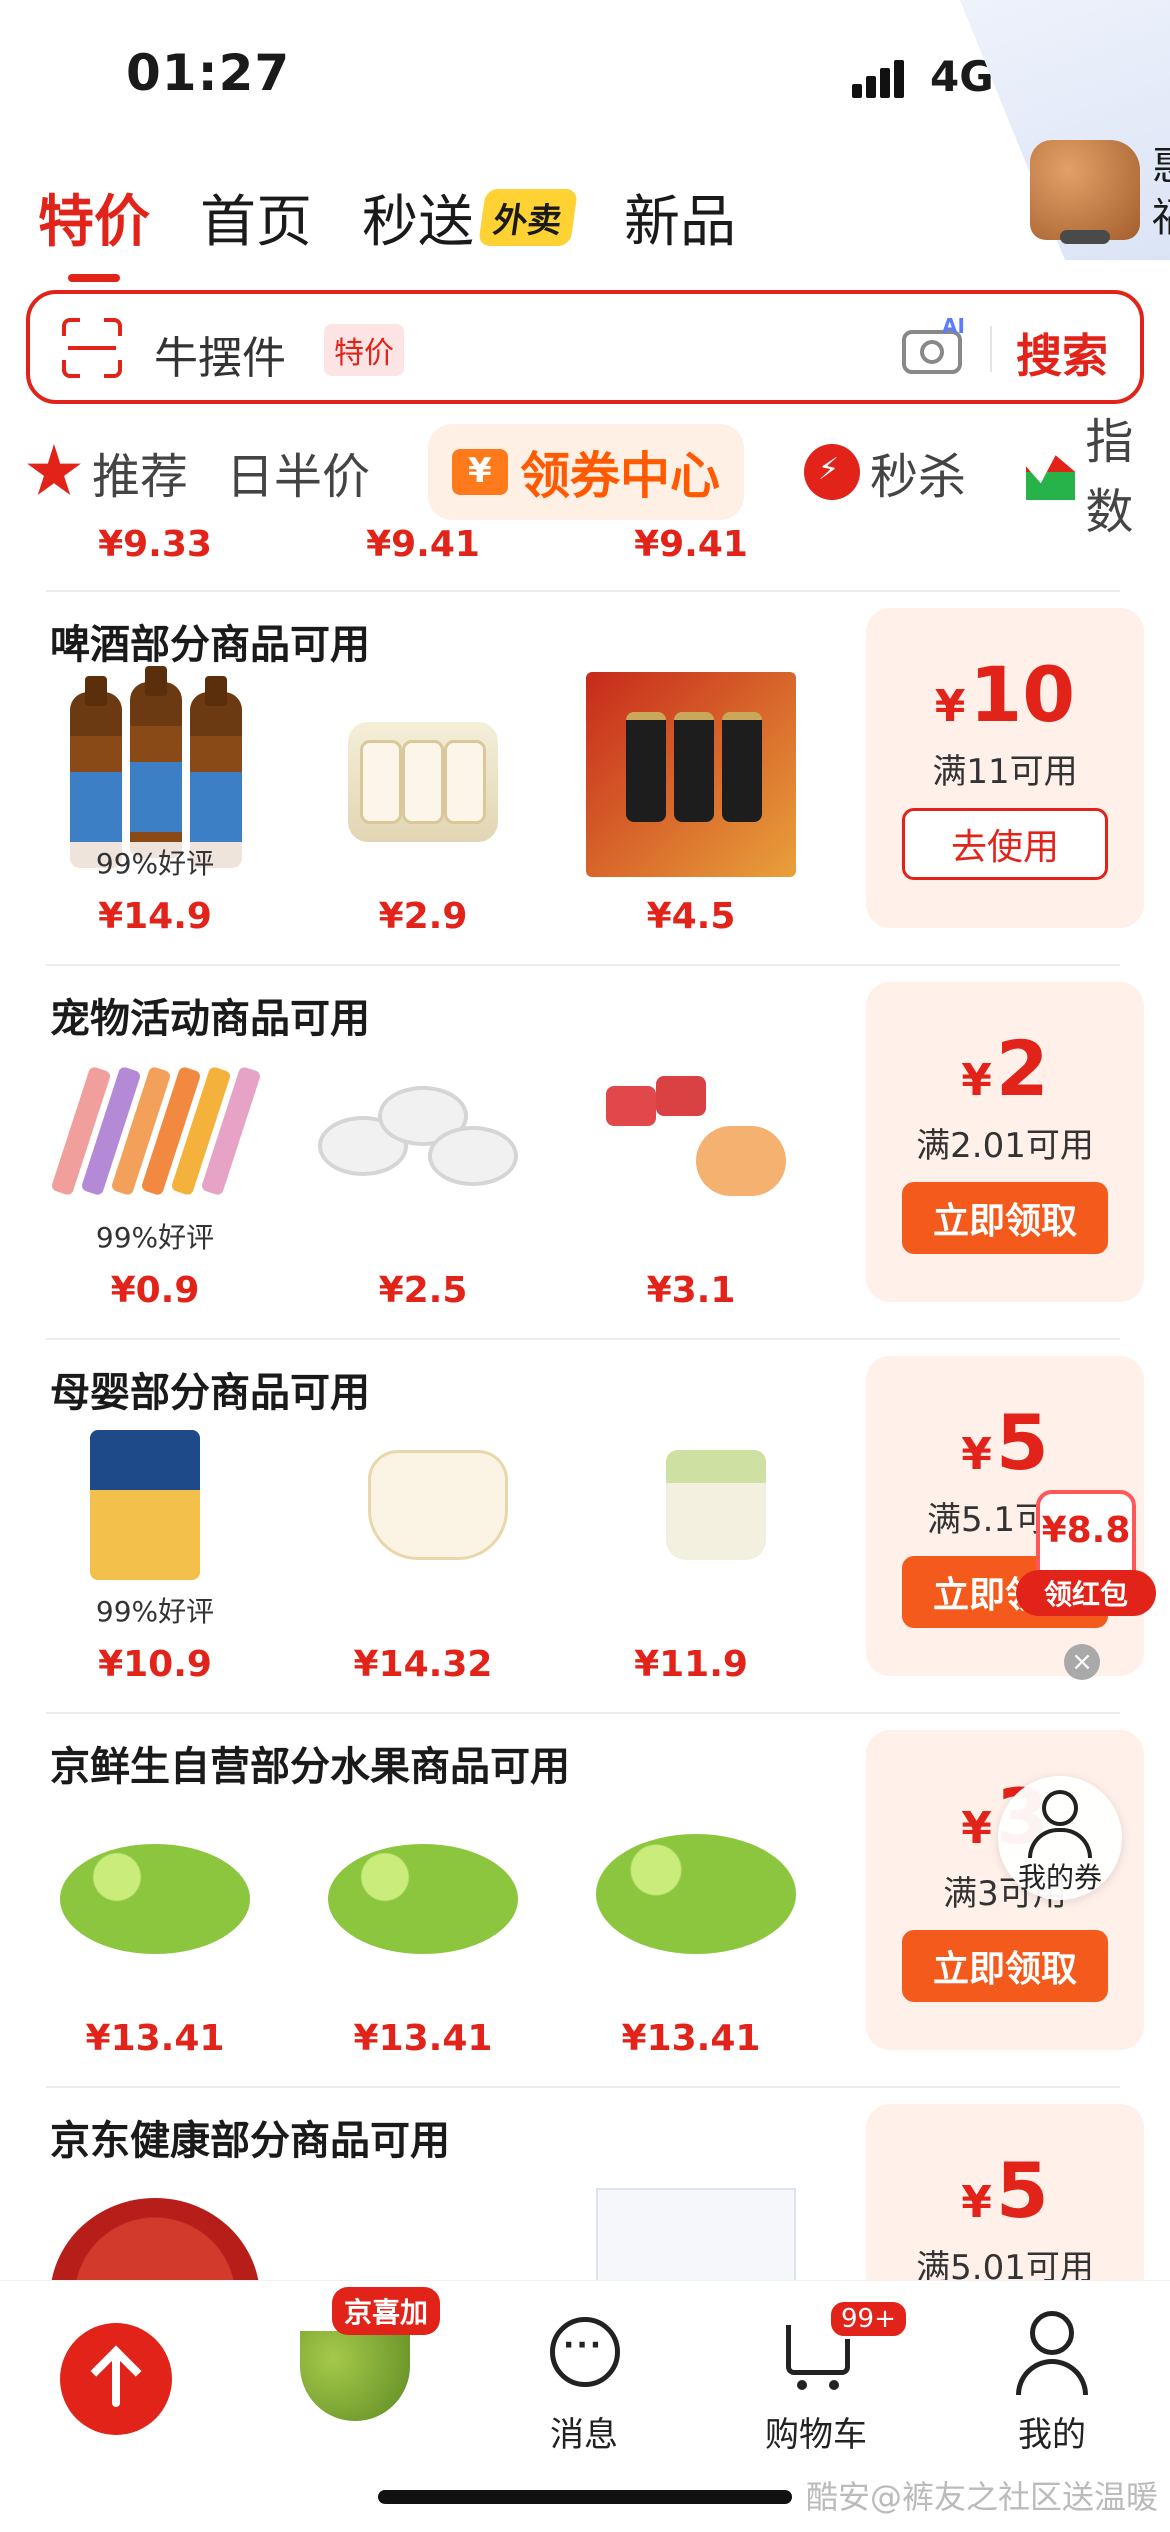 This screenshot has width=1170, height=2532. I want to click on category-label: 领券中心, so click(620, 476).